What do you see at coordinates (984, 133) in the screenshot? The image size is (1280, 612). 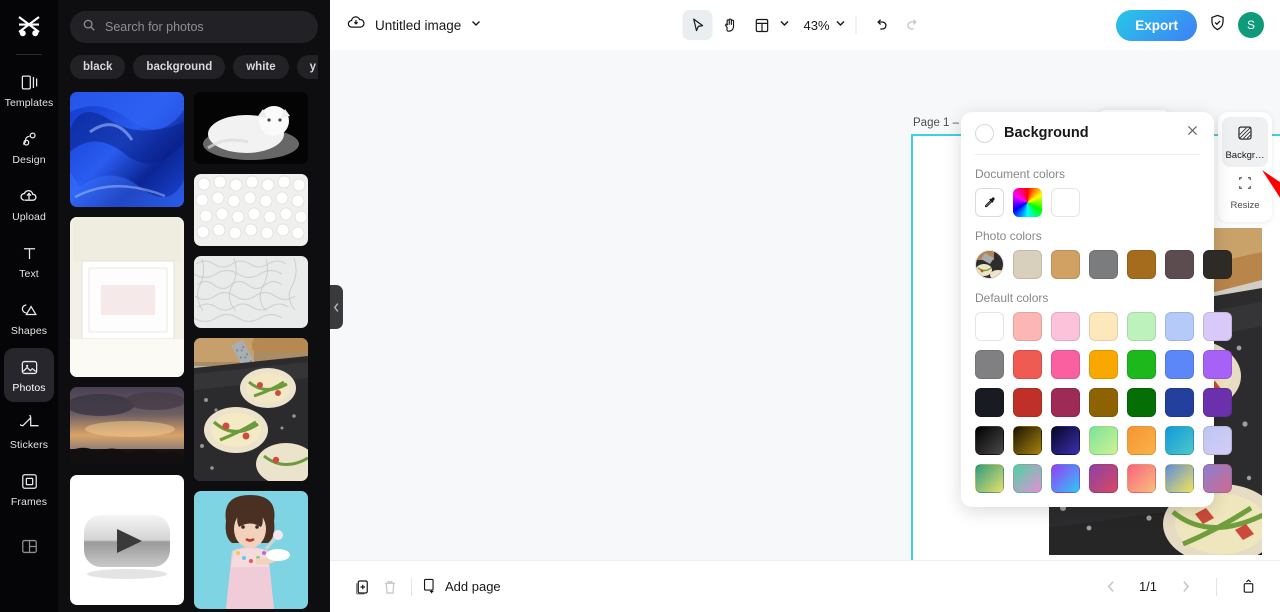 I see `current-background-swatch` at bounding box center [984, 133].